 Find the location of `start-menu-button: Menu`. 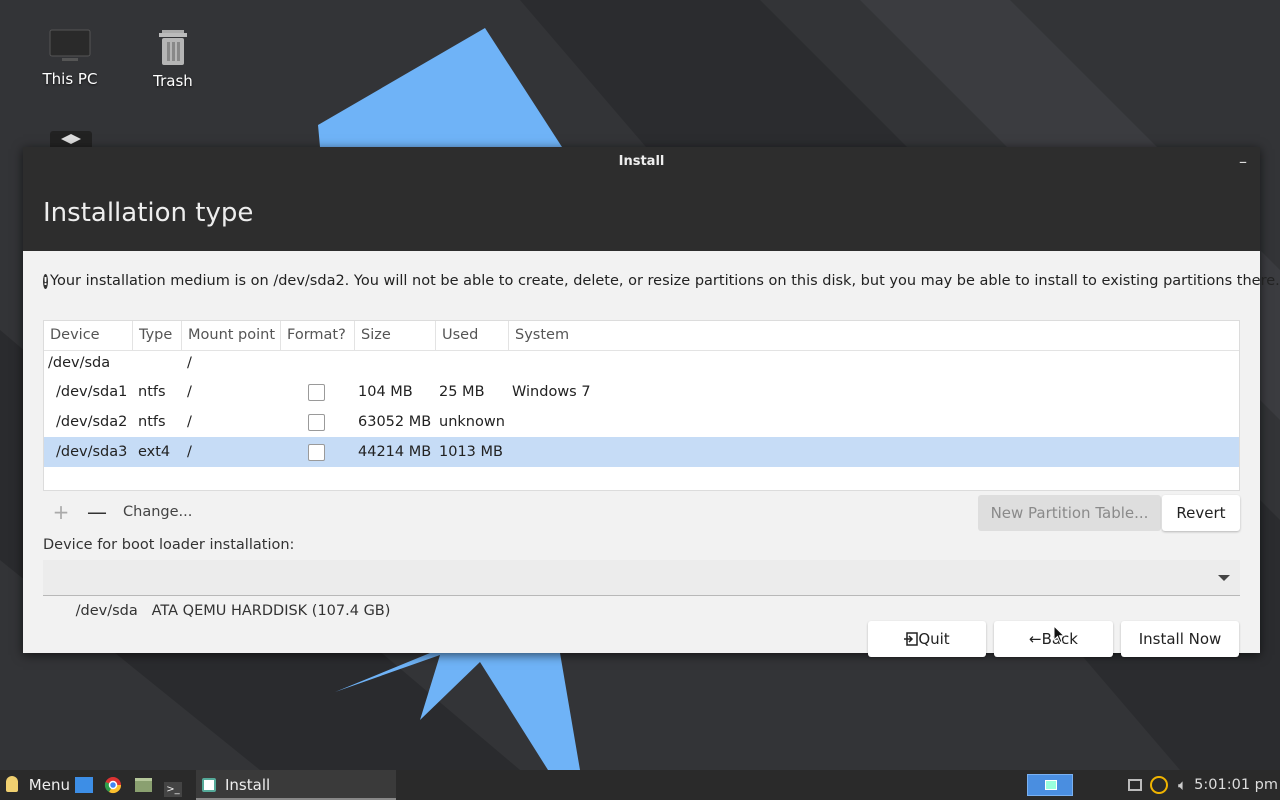

start-menu-button: Menu is located at coordinates (38, 785).